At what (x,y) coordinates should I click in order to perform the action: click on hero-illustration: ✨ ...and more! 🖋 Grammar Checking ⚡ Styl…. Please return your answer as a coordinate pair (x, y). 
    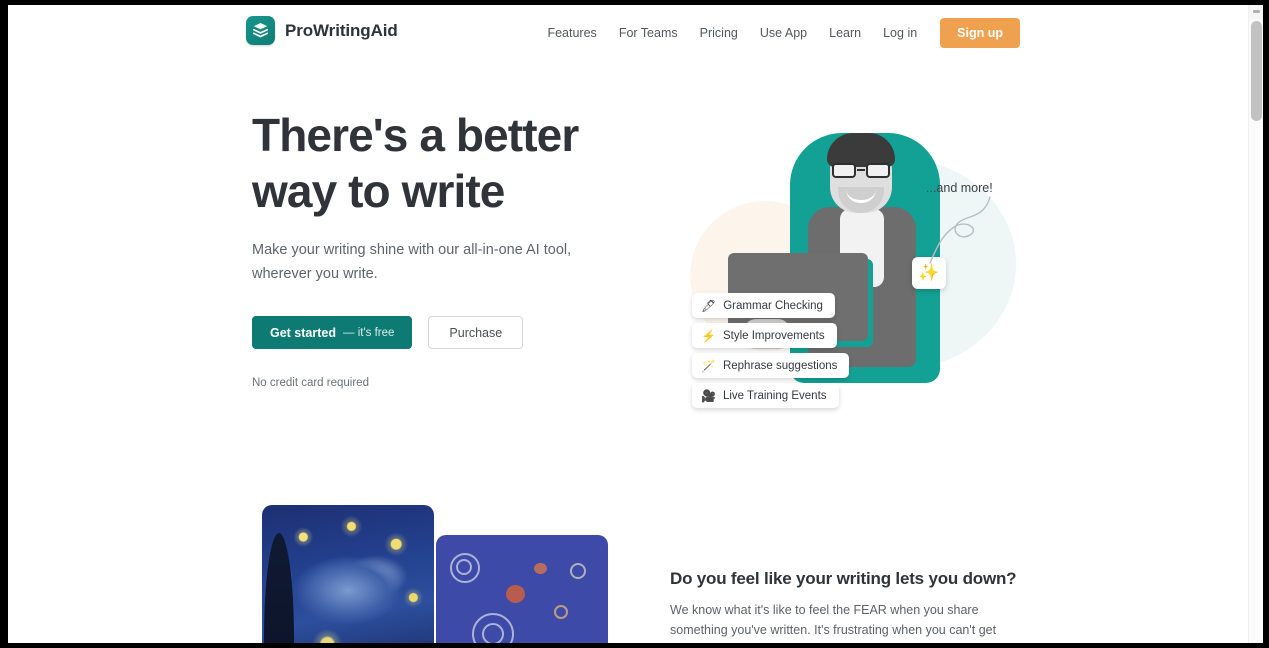
    Looking at the image, I should click on (848, 256).